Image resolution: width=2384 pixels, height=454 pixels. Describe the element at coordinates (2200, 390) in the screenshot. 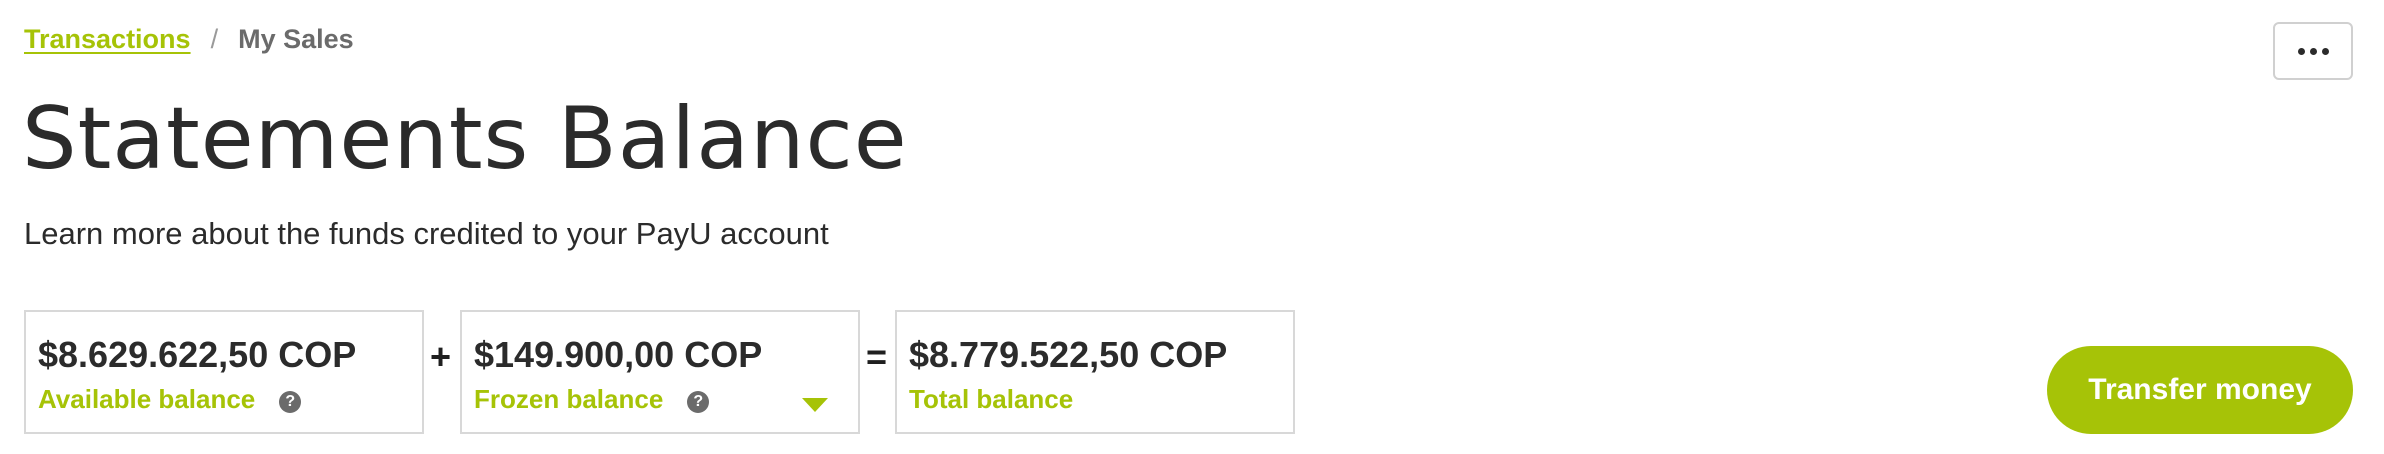

I see `transfer-money-button: Transfer money` at that location.